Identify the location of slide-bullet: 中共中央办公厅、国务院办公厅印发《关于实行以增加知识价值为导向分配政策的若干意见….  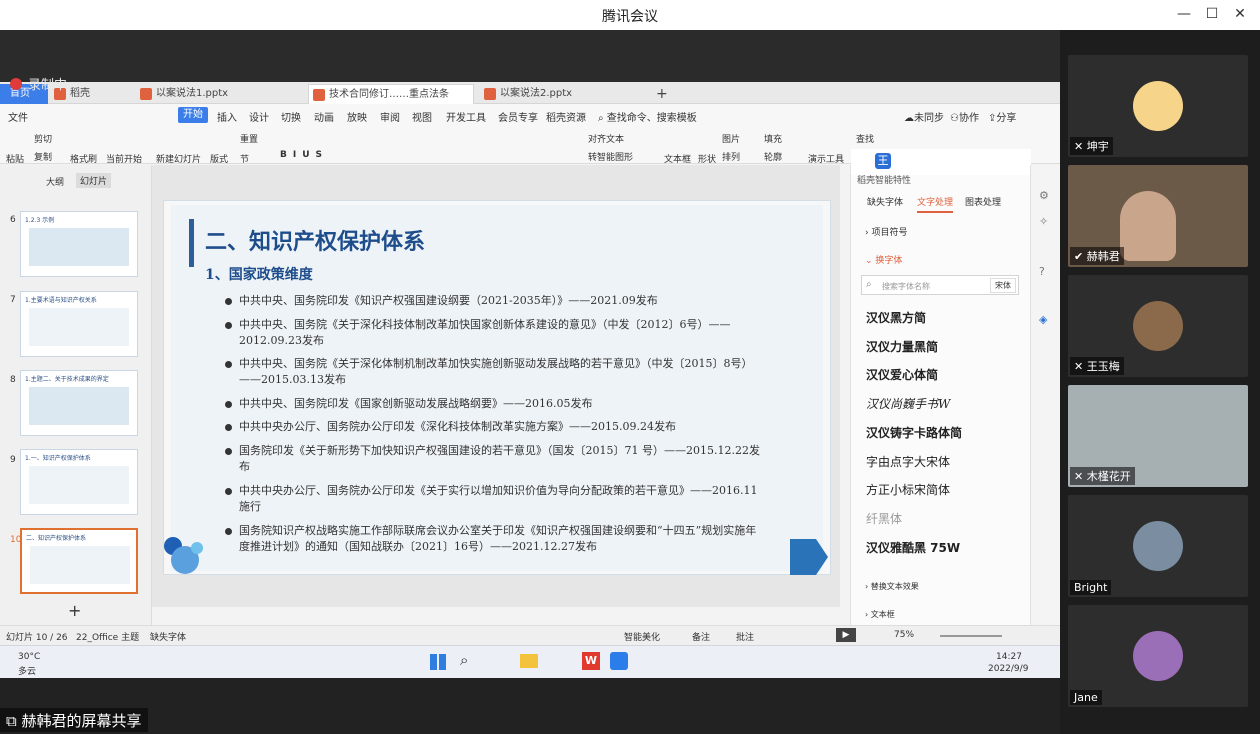
(495, 499).